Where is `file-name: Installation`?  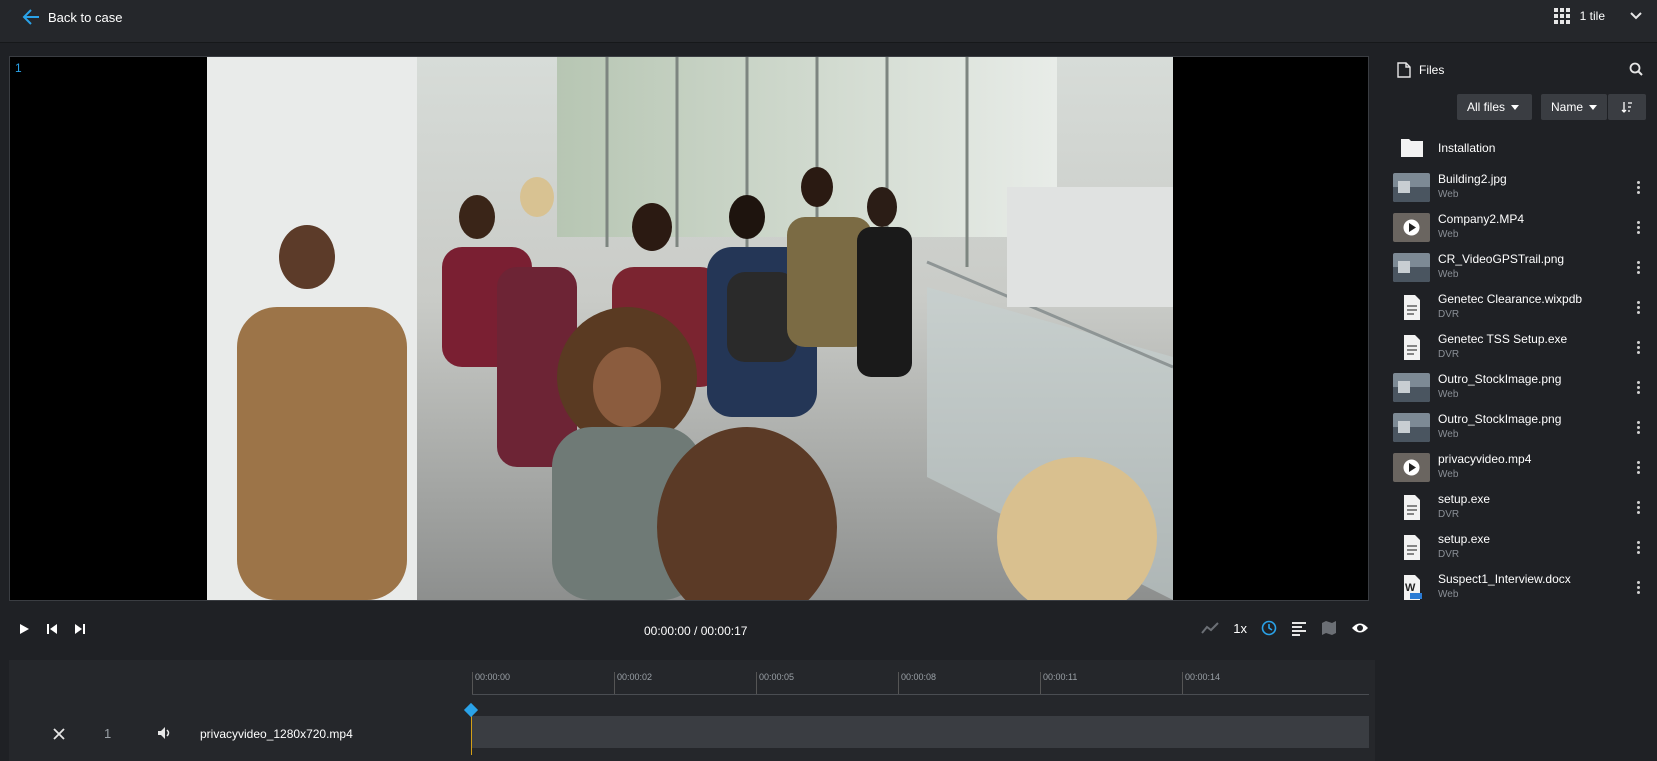
file-name: Installation is located at coordinates (1467, 148).